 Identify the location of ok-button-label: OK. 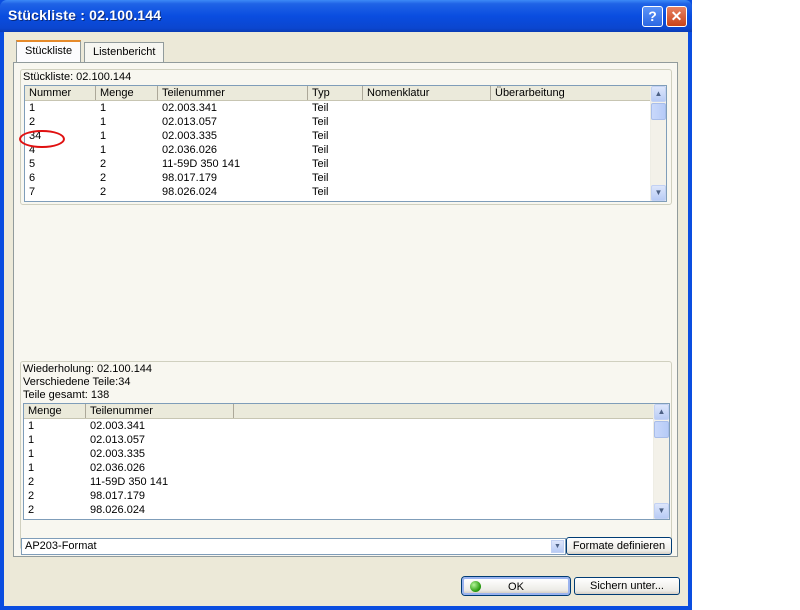
(516, 587).